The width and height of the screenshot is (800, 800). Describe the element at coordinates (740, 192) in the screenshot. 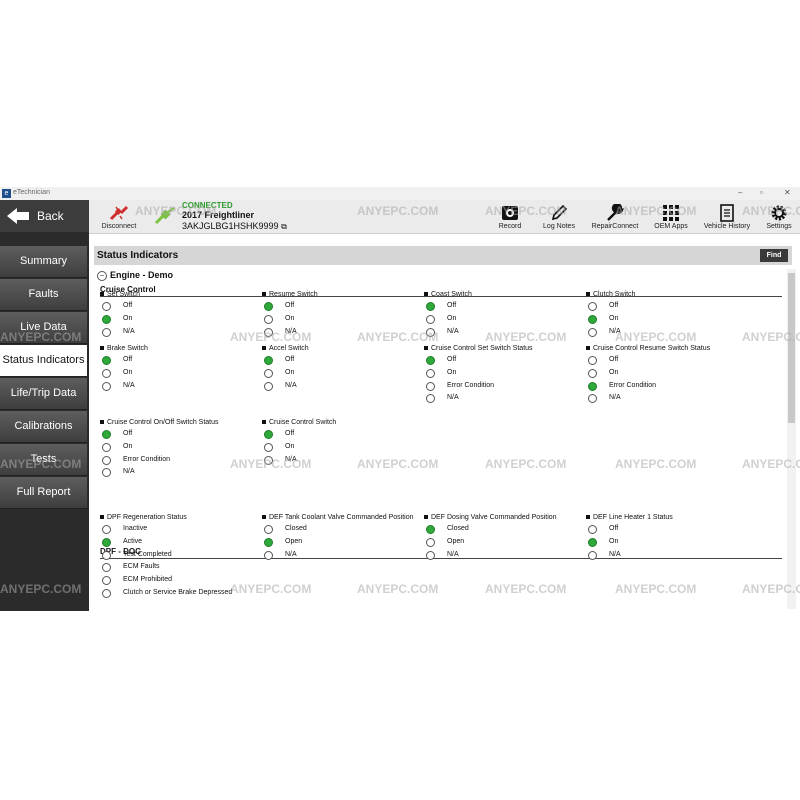

I see `minimize-icon: –` at that location.